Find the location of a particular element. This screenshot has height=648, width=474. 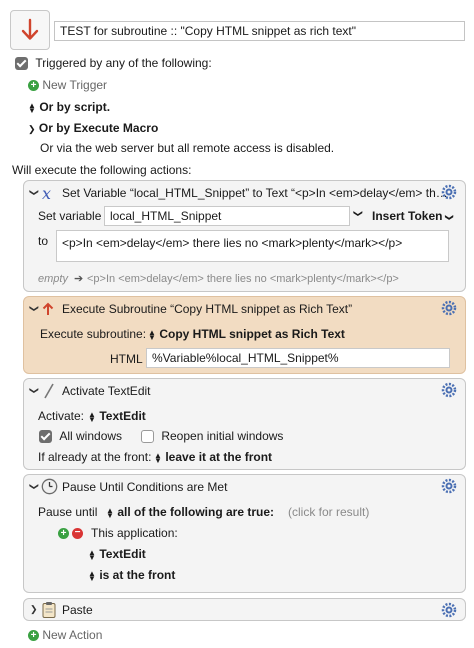

by-script-row: ▲ ▼ Or by script. is located at coordinates (69, 107).